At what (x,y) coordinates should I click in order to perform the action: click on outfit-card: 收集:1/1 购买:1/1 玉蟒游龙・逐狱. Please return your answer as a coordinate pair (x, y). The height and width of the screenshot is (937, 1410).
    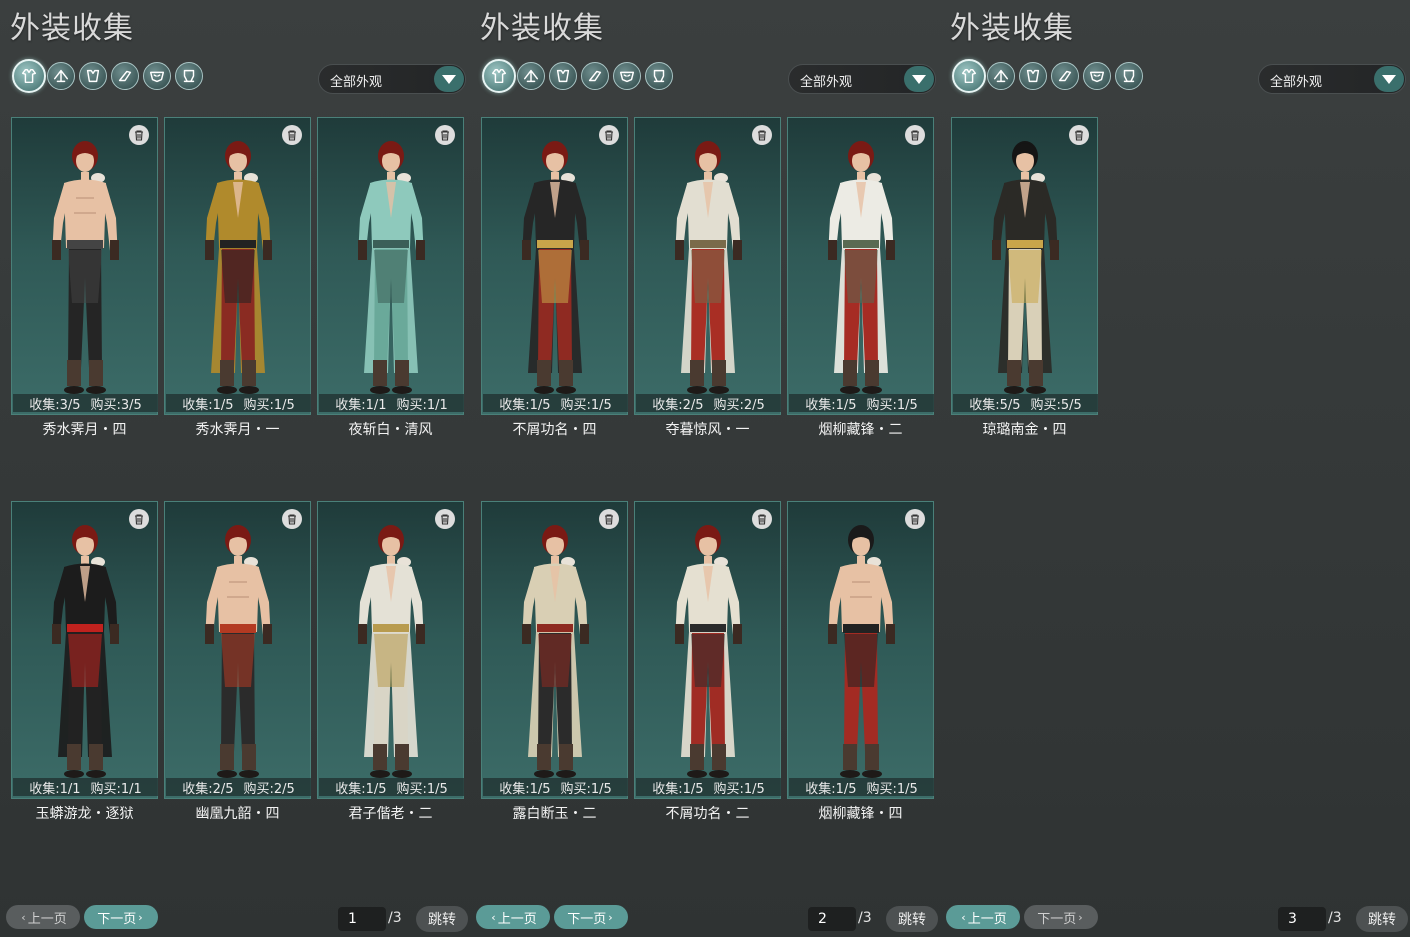
    Looking at the image, I should click on (84, 661).